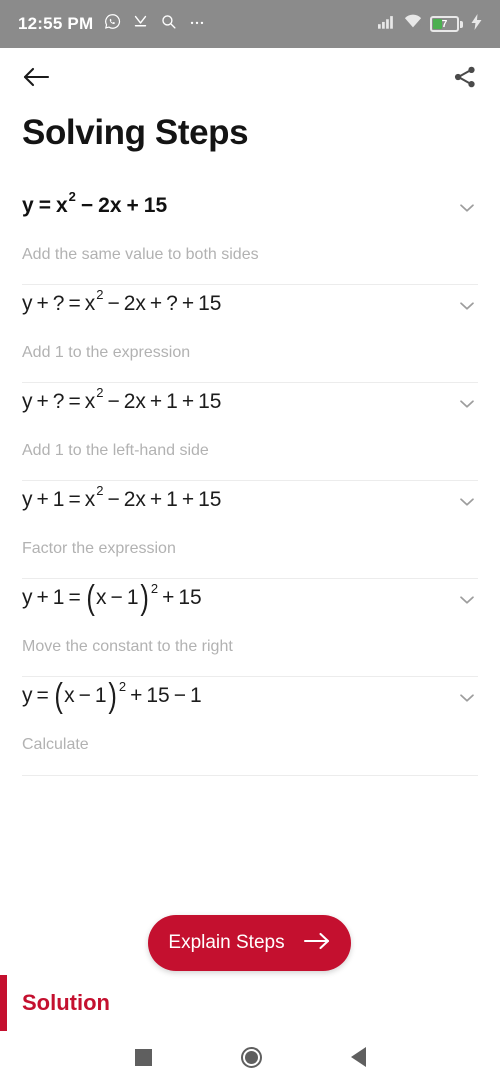  I want to click on solution-section: Solution, so click(250, 1003).